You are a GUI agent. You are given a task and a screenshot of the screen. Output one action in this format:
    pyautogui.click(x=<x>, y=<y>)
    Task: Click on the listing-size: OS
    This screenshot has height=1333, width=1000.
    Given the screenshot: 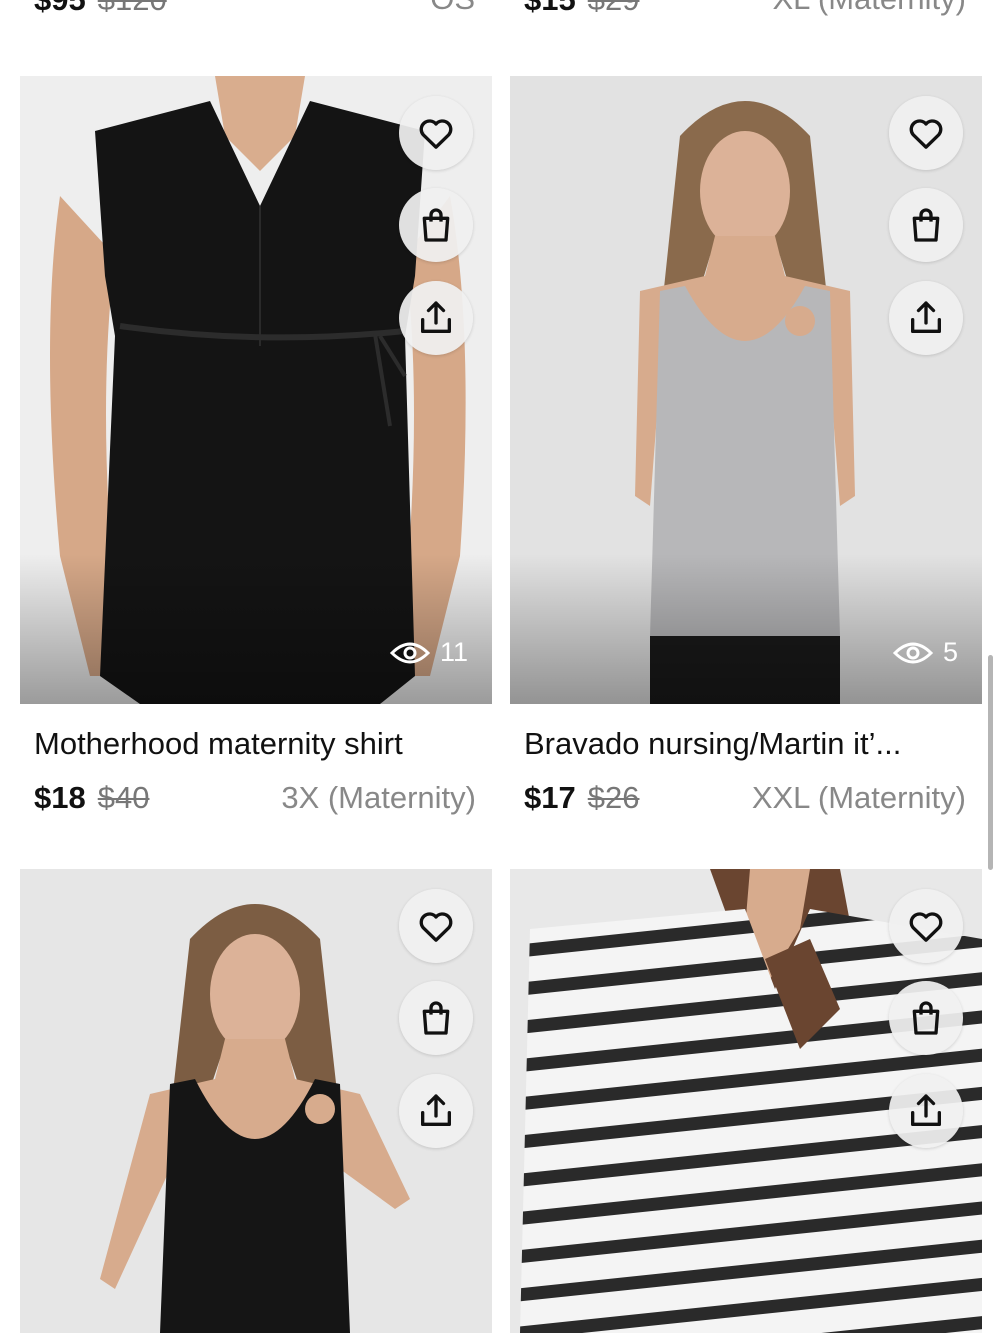 What is the action you would take?
    pyautogui.click(x=452, y=8)
    